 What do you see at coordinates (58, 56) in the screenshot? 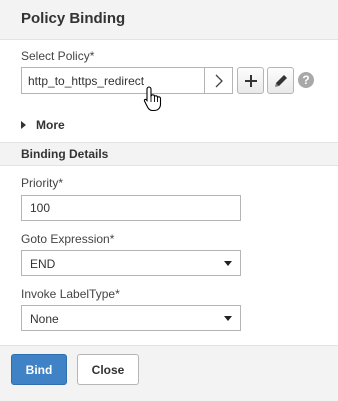
I see `select-policy-label: Select Policy*` at bounding box center [58, 56].